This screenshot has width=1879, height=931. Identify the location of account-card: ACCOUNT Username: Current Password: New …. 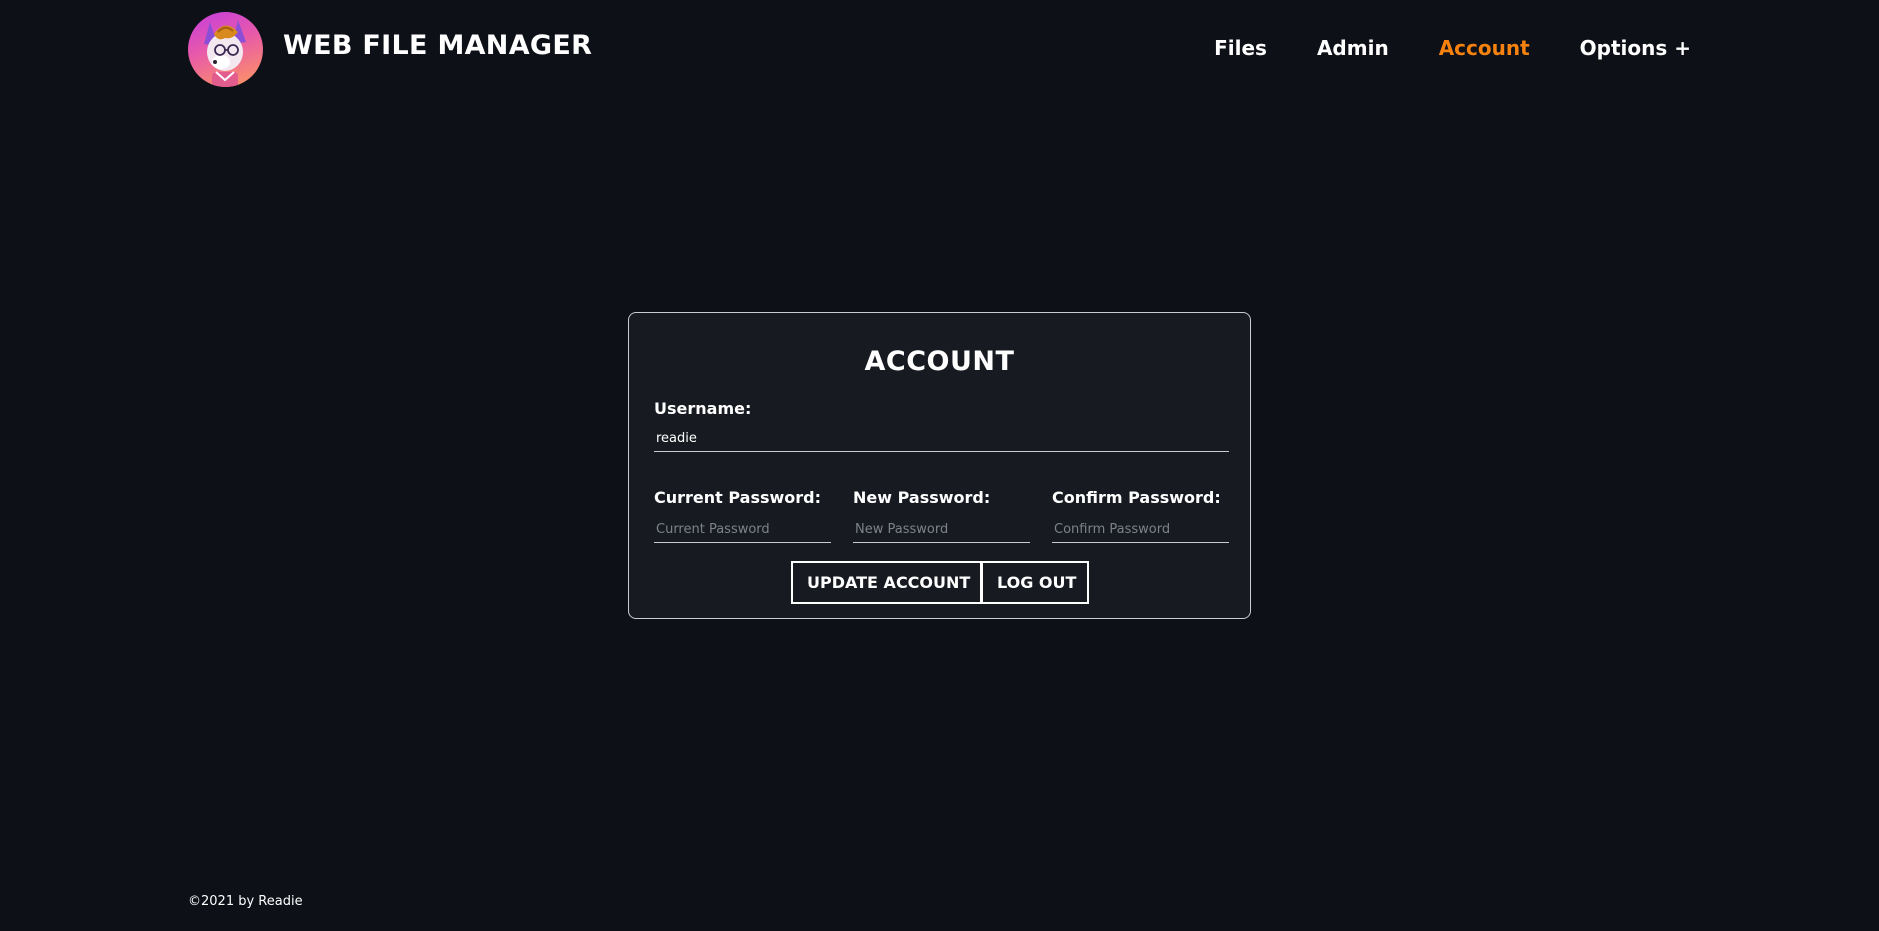
(939, 465).